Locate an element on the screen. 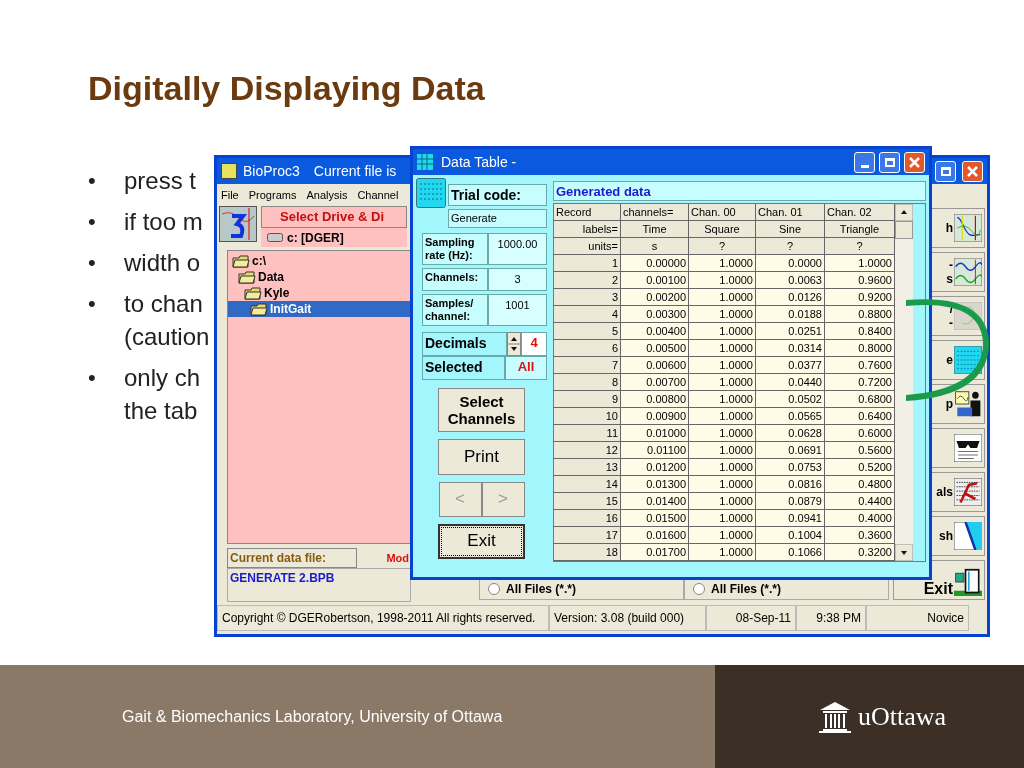 This screenshot has width=1024, height=768. scrollbar is located at coordinates (904, 382).